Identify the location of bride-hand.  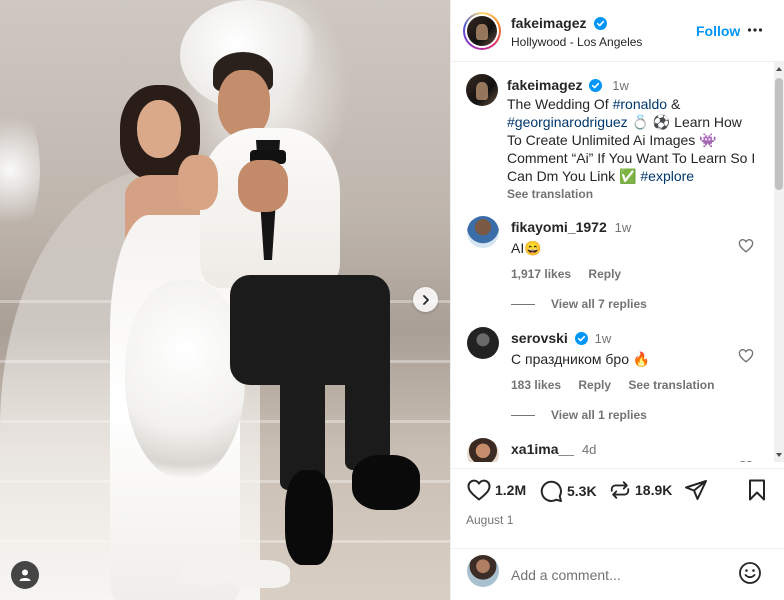
(198, 182).